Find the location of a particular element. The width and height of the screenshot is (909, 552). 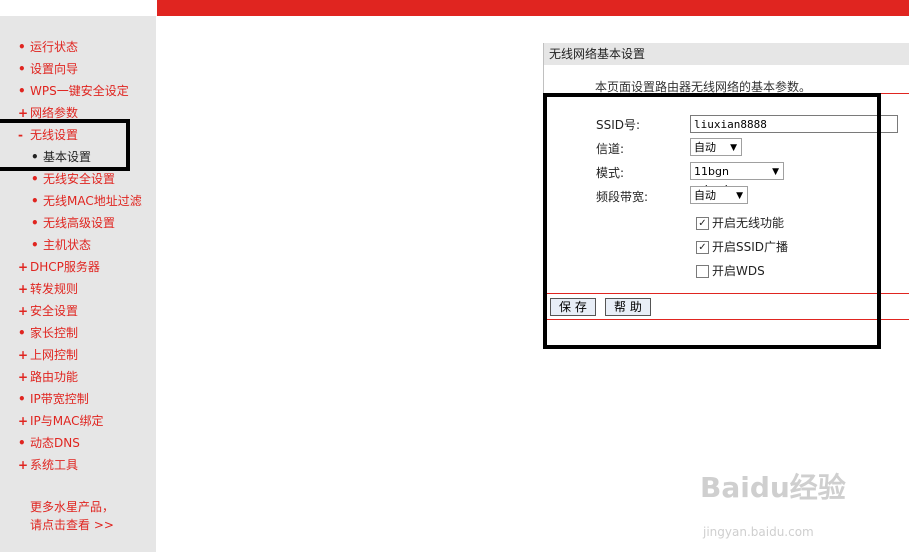

mode-select: 11bgn mixed ▼ is located at coordinates (737, 179).